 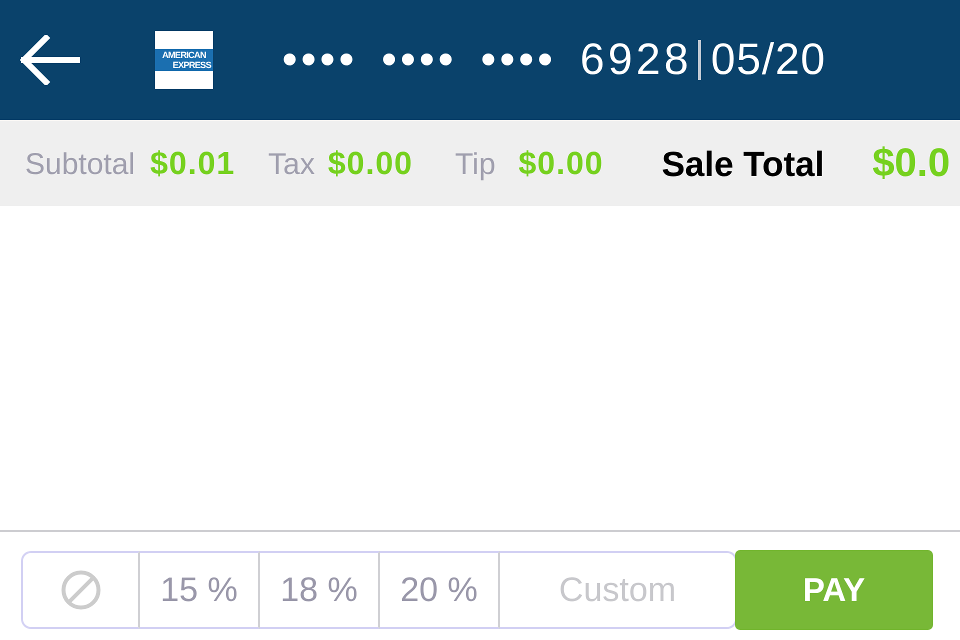 What do you see at coordinates (80, 590) in the screenshot?
I see `prohibited-icon` at bounding box center [80, 590].